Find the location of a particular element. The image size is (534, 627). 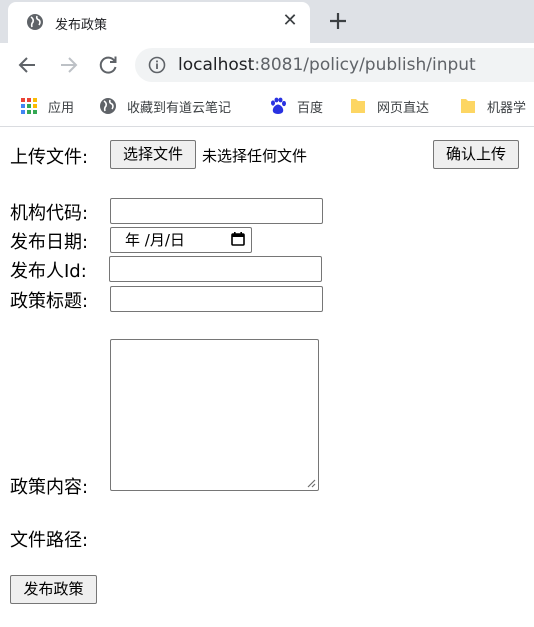

tab-strip: 发布政策 ✕ is located at coordinates (267, 21).